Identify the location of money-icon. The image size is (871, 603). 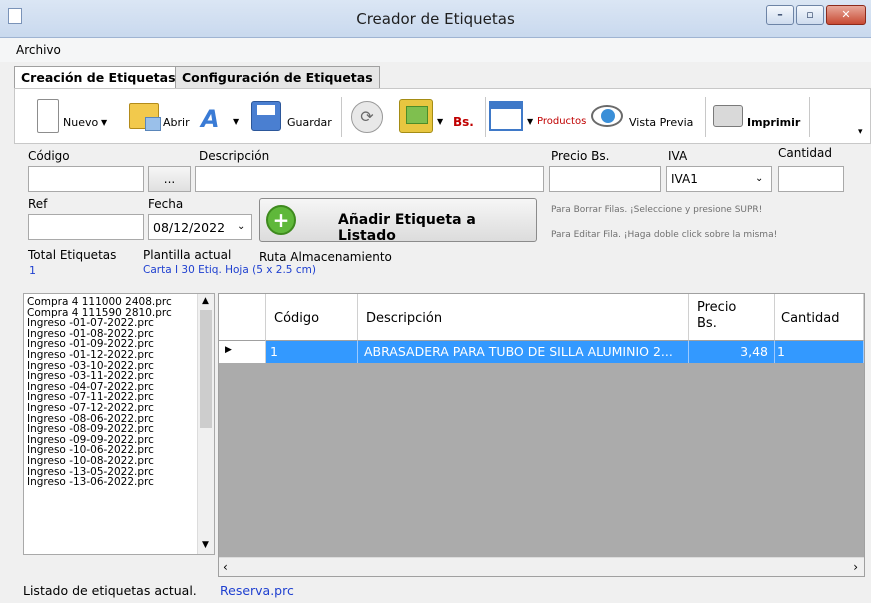
(416, 116).